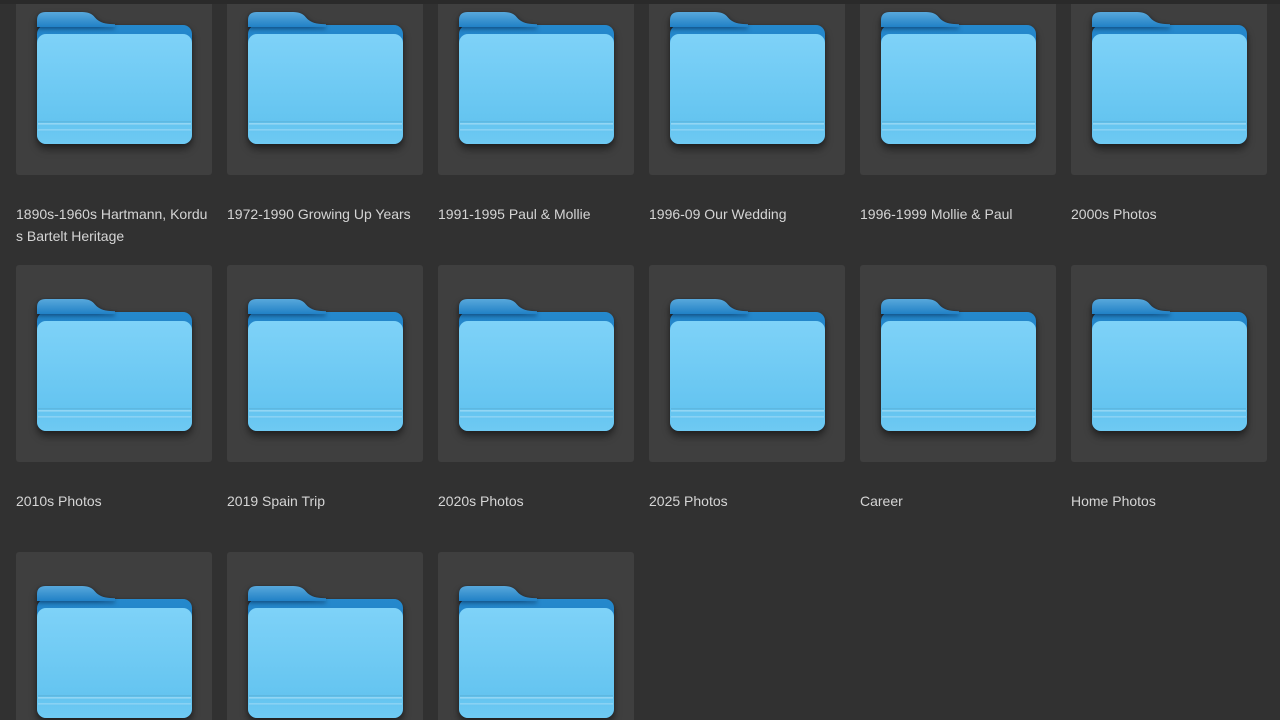  What do you see at coordinates (1169, 214) in the screenshot?
I see `folder-label: 2000s Photos` at bounding box center [1169, 214].